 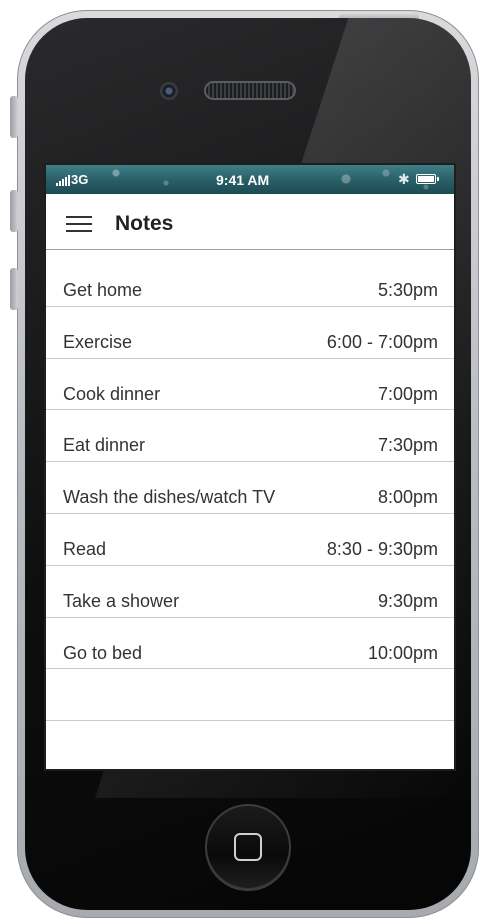 I want to click on hamburger-menu-icon, so click(x=79, y=224).